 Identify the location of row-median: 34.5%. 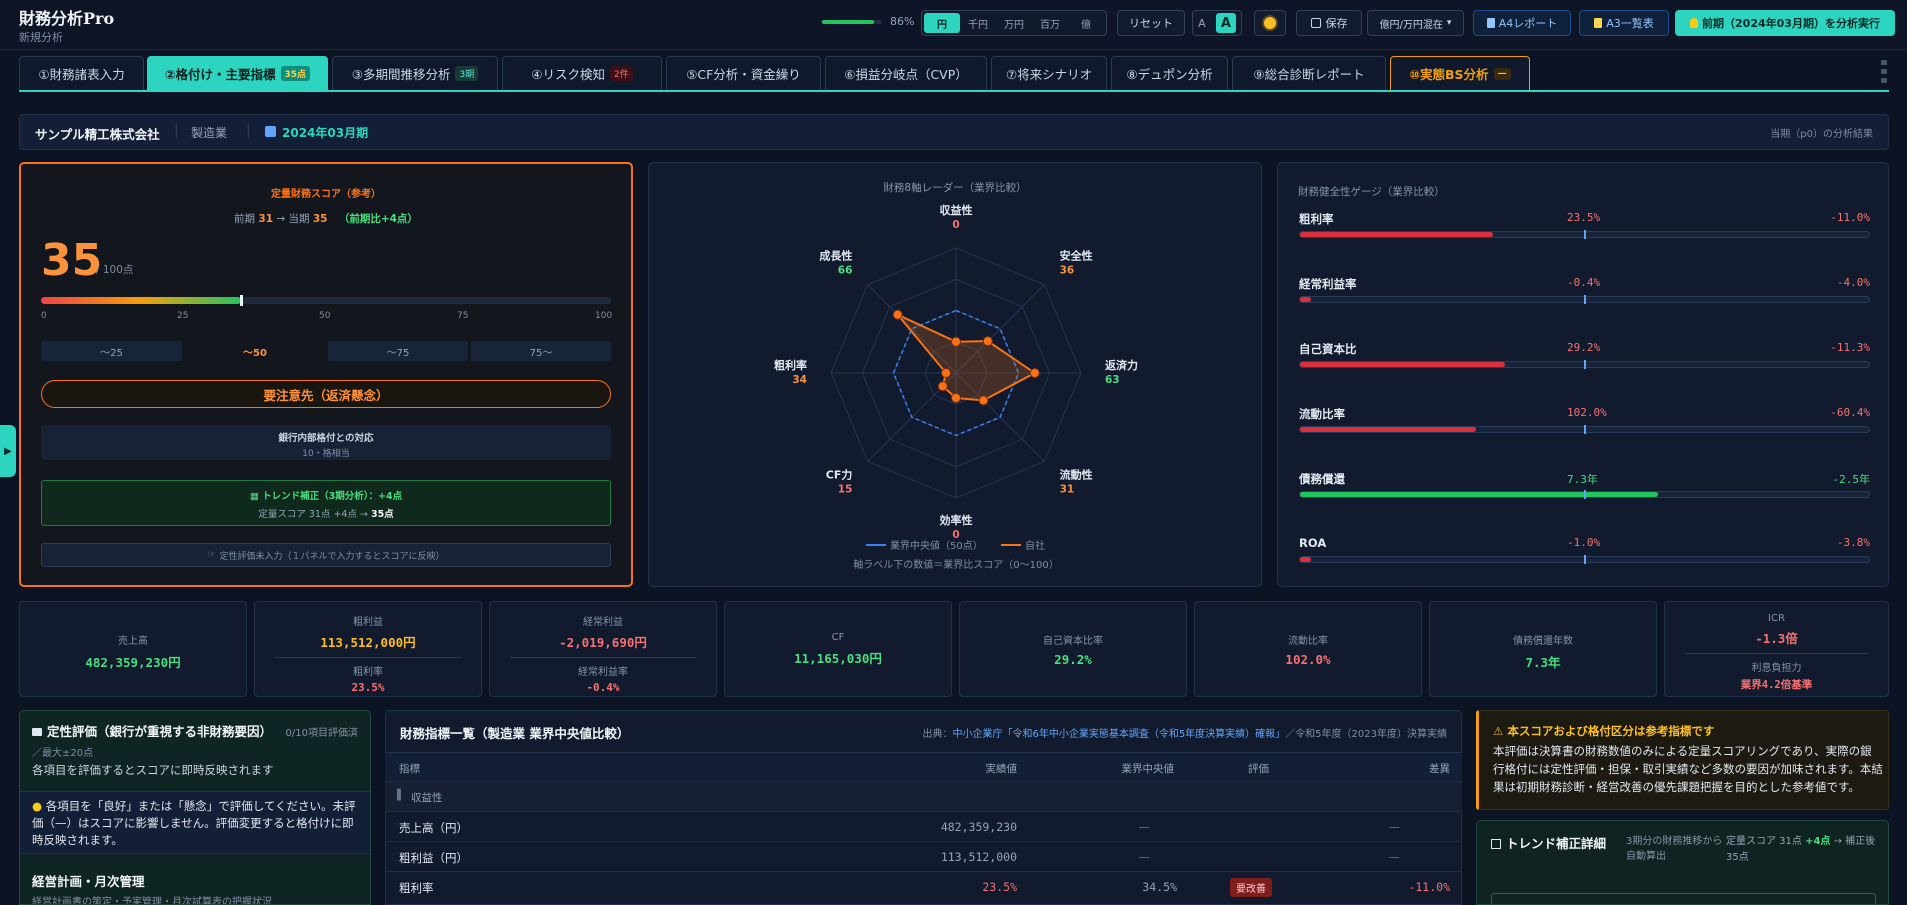
(1159, 887).